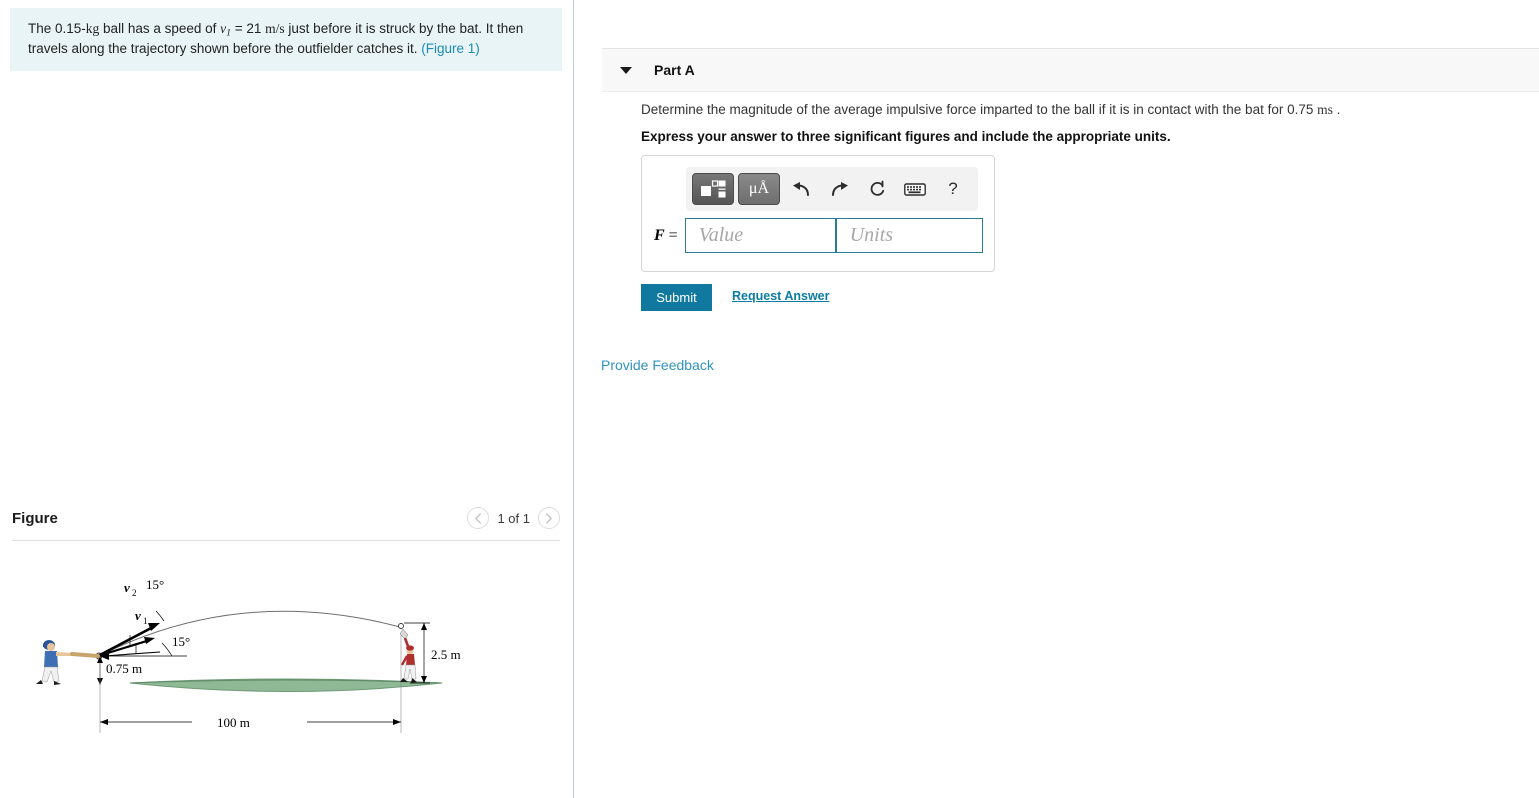 Image resolution: width=1539 pixels, height=798 pixels. I want to click on chevron-right-icon, so click(549, 518).